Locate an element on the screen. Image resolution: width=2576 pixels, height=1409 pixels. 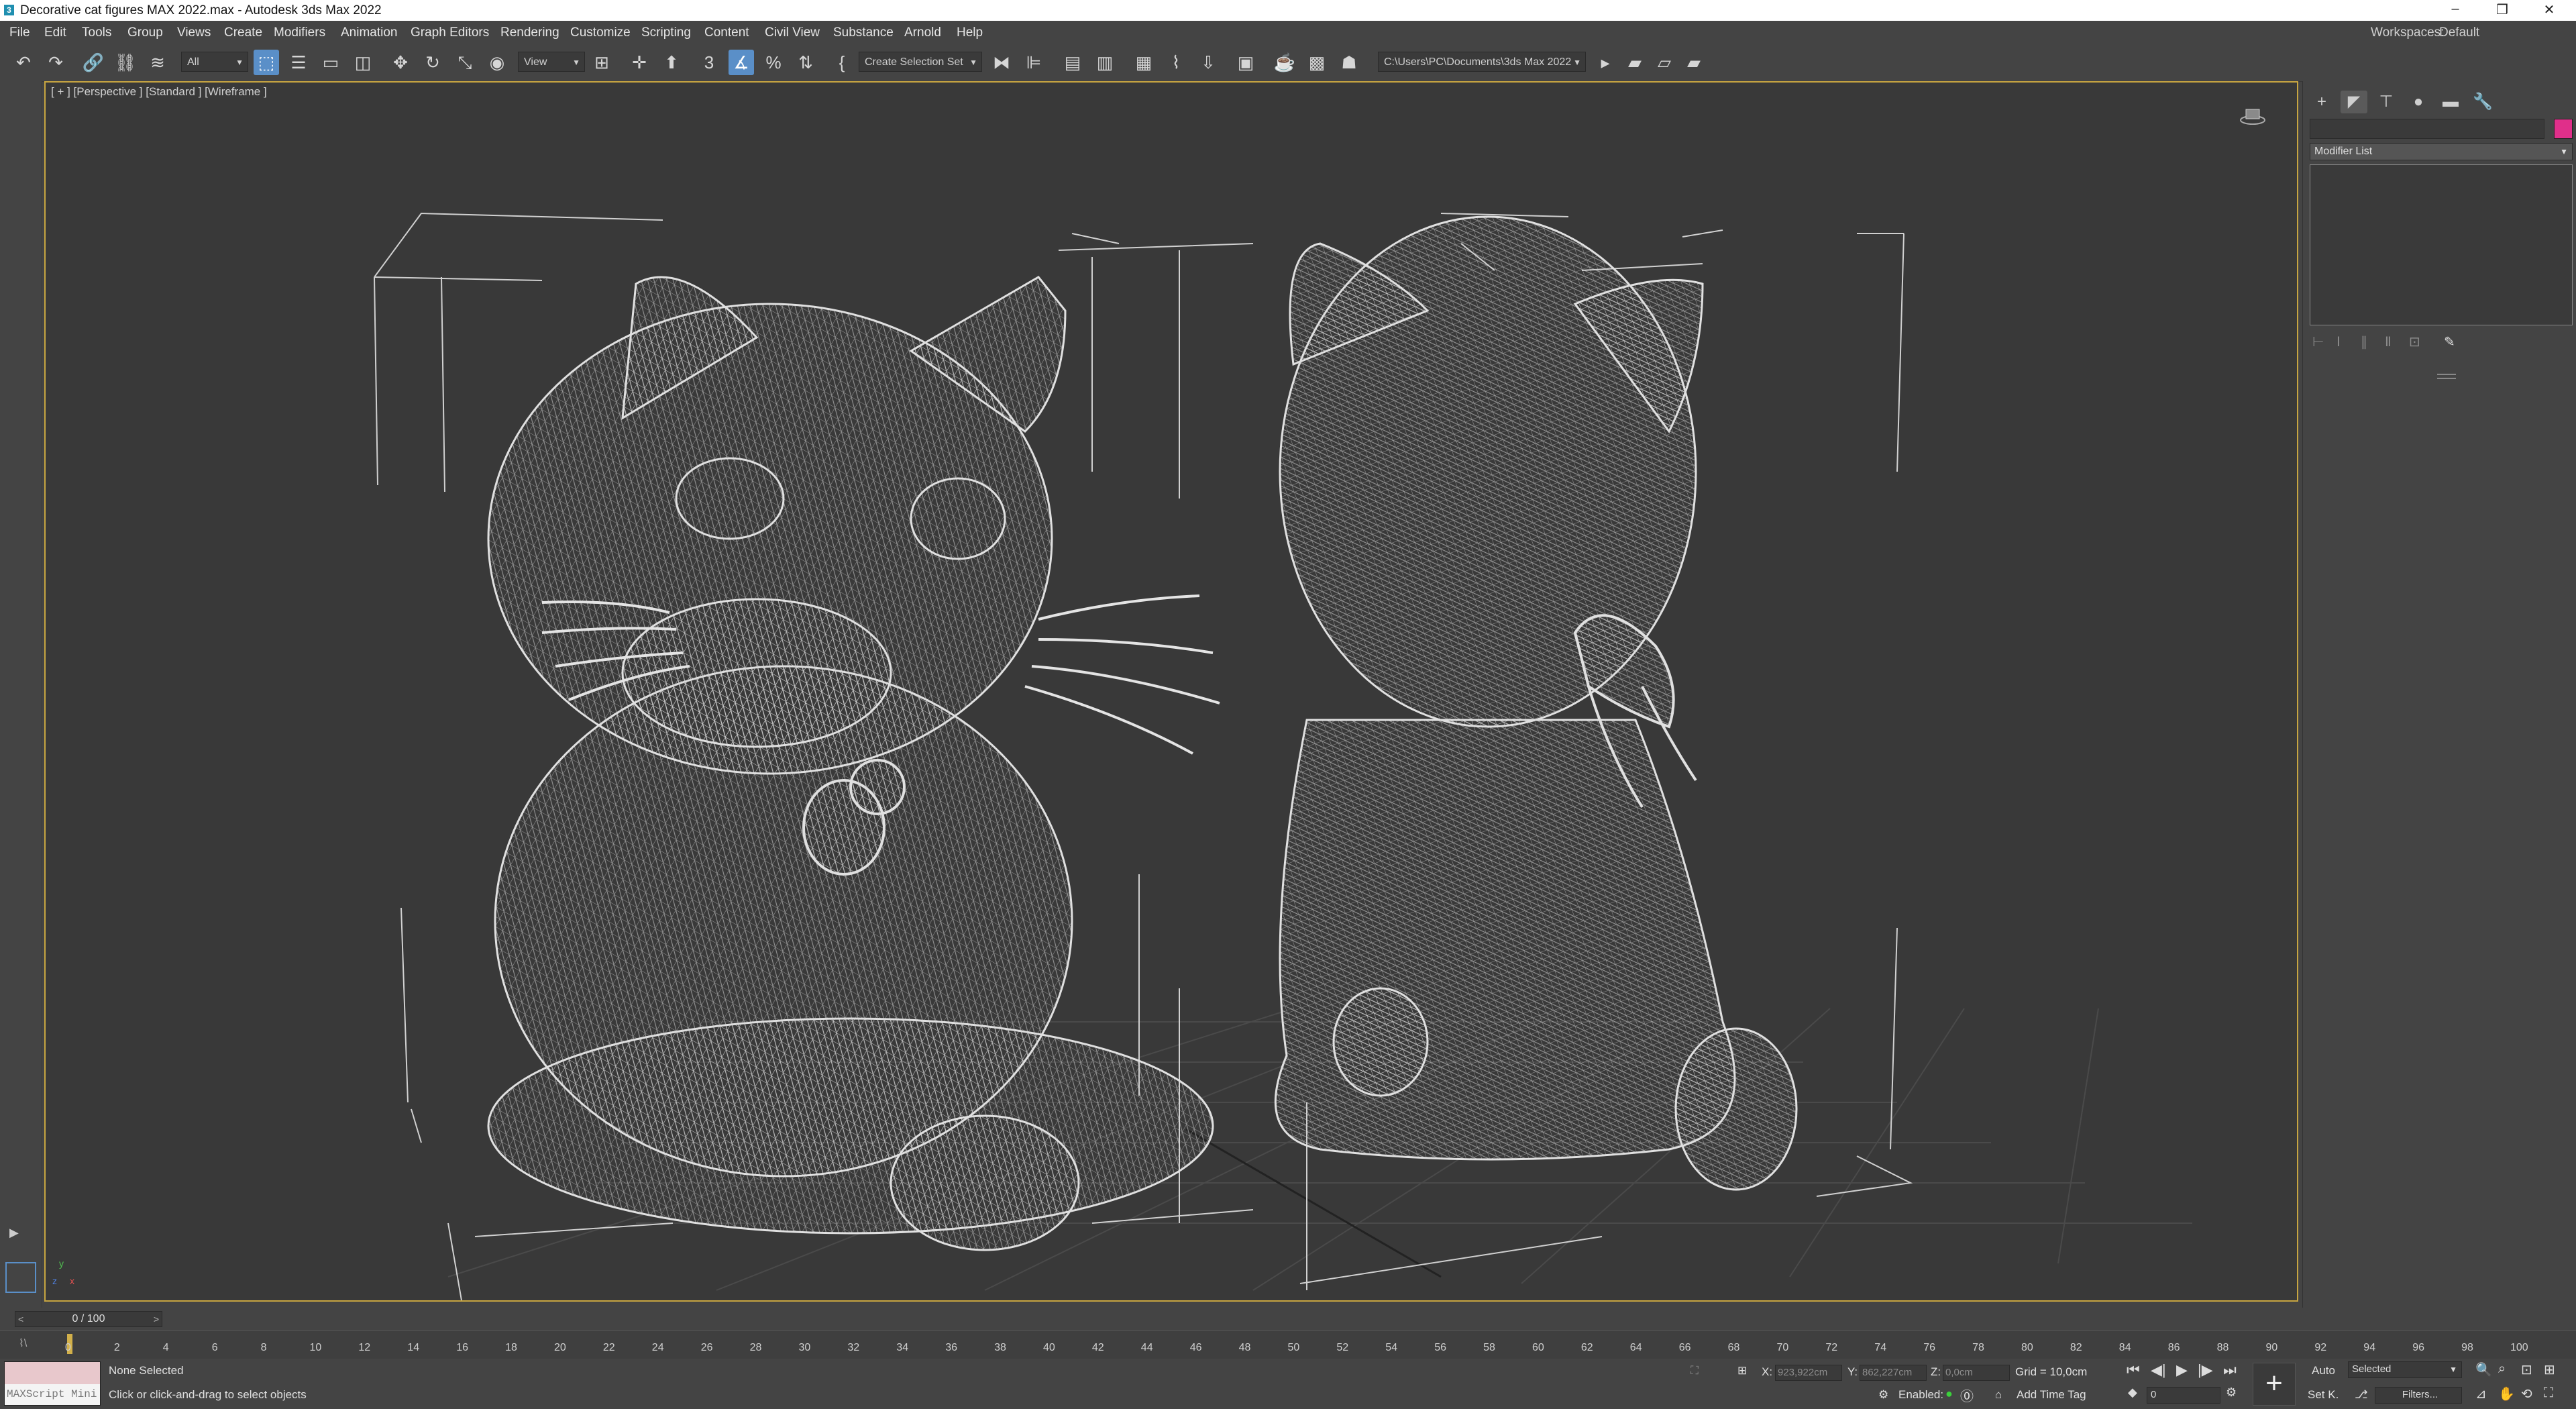
motion-tab-icon: ● is located at coordinates (2418, 102).